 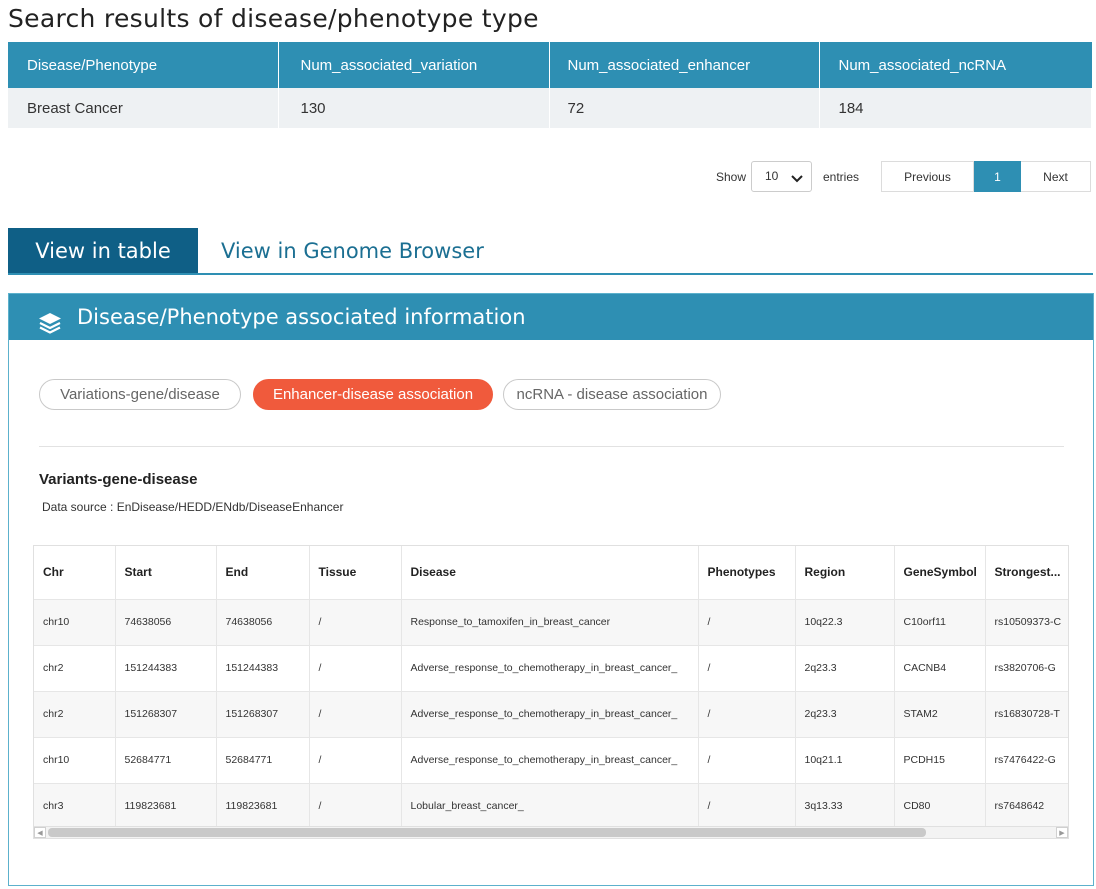 I want to click on summary-col-enhancer: Num_associated_enhancer, so click(x=684, y=65).